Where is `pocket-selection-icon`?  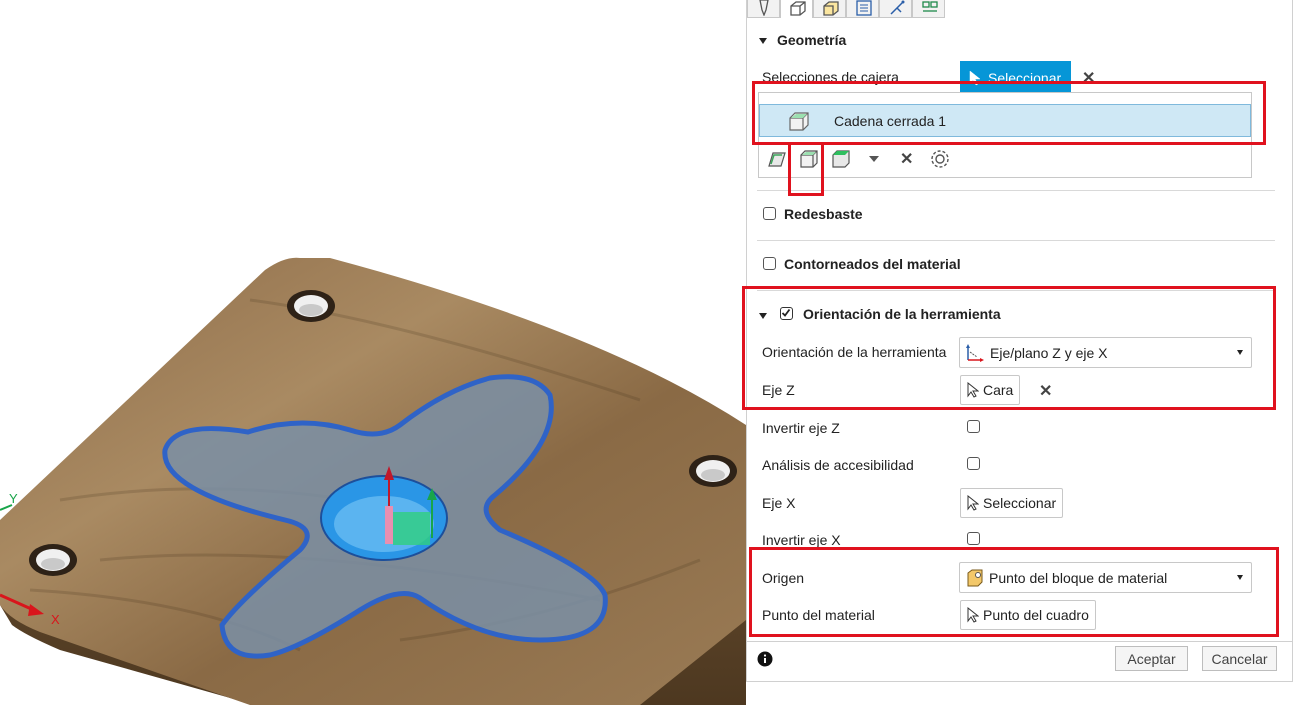 pocket-selection-icon is located at coordinates (809, 159).